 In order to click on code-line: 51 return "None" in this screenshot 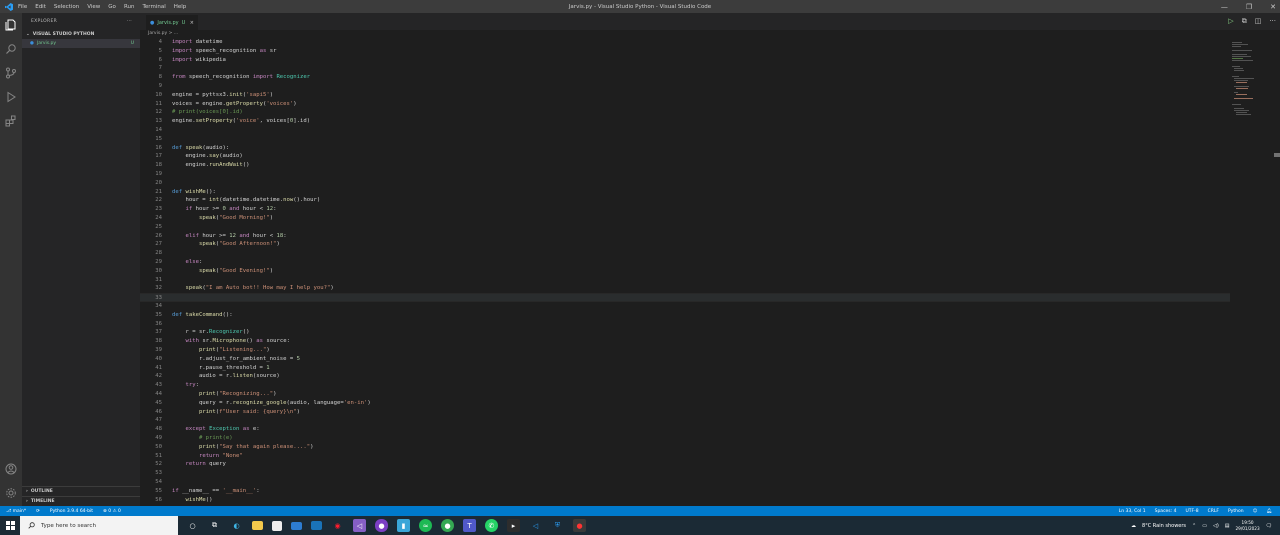, I will do `click(685, 456)`.